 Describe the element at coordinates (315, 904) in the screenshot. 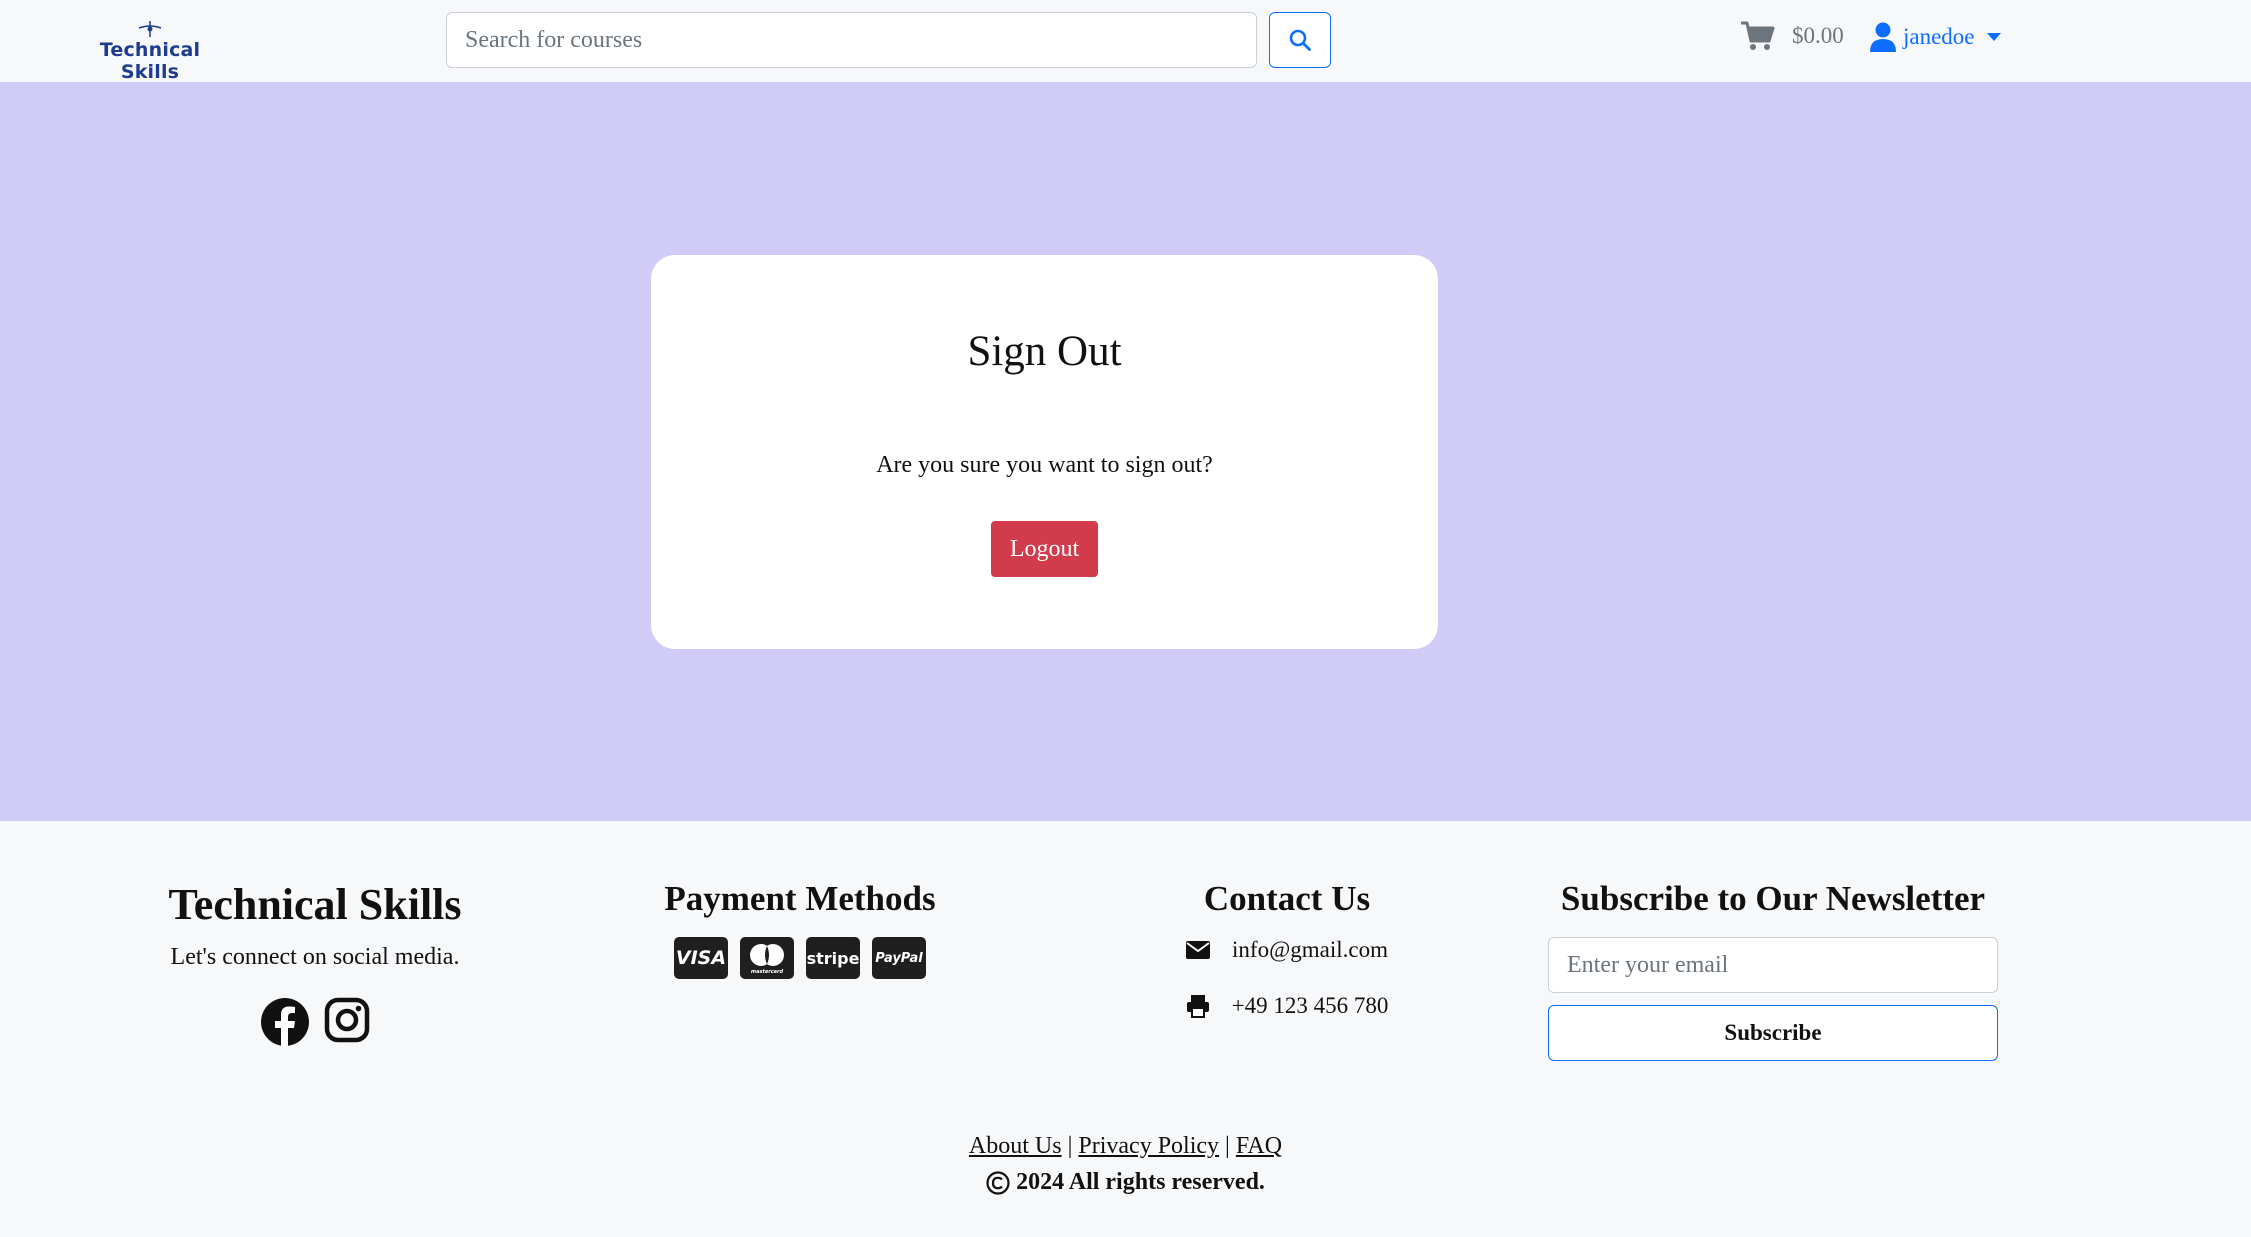

I see `footer-brand-title: Technical Skills` at that location.